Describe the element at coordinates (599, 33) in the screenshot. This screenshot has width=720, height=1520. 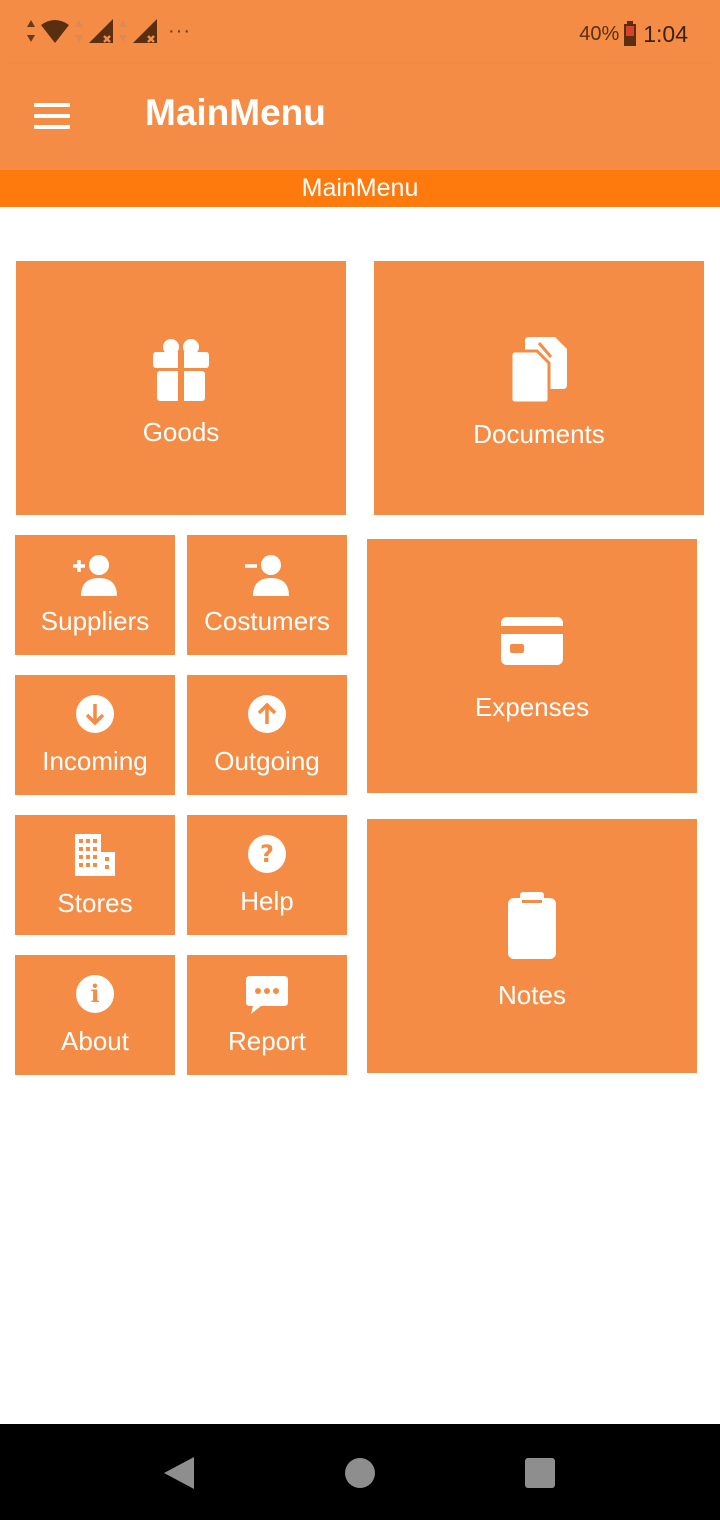
I see `battery-percent: 40%` at that location.